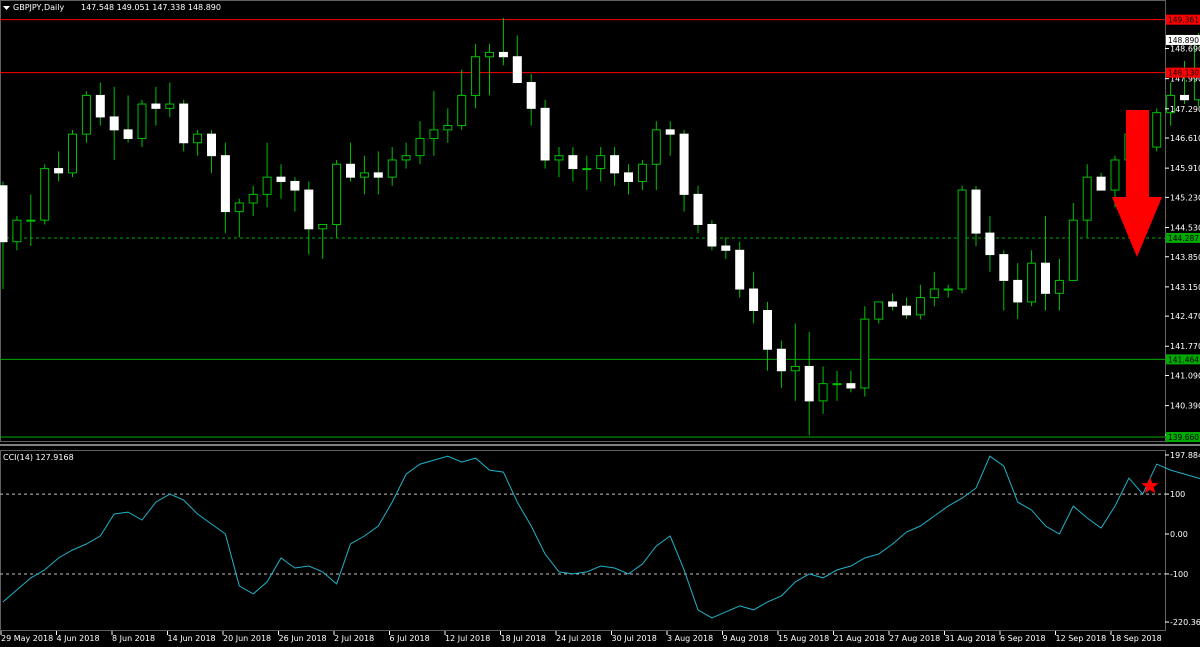 The image size is (1200, 647). I want to click on date-tick-label: 4 Jun 2018, so click(78, 638).